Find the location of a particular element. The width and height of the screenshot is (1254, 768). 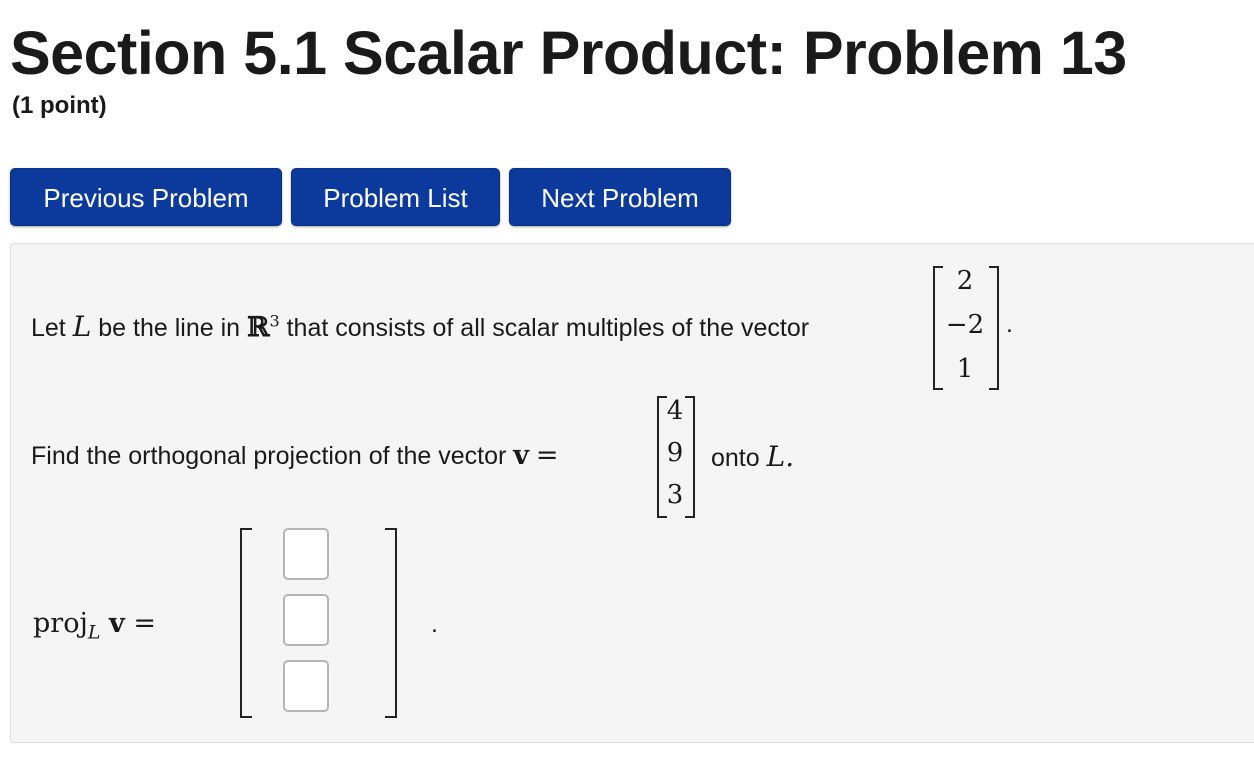

answer-left-bracket is located at coordinates (246, 623).